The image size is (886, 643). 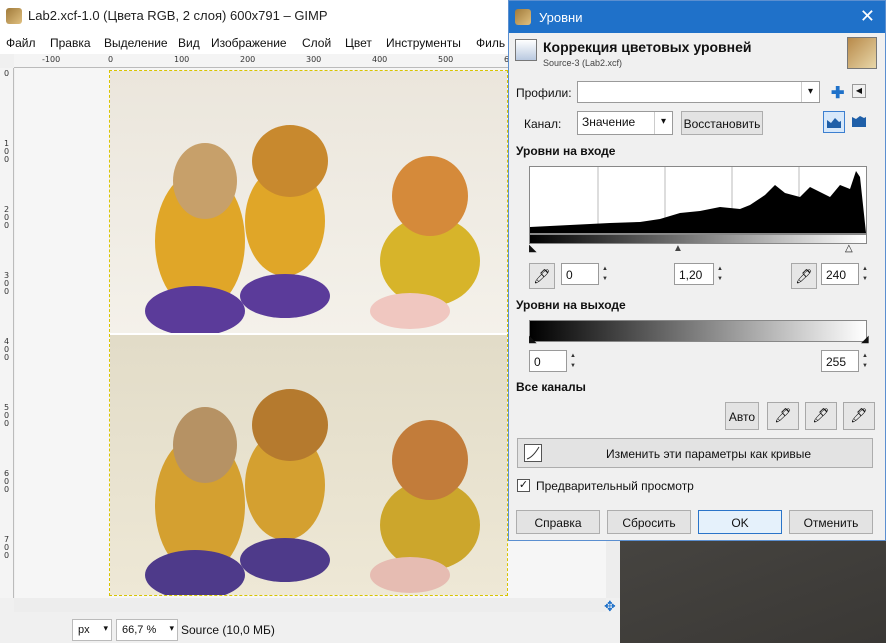 What do you see at coordinates (584, 274) in the screenshot?
I see `input-low-field: 0 ▲ ▼` at bounding box center [584, 274].